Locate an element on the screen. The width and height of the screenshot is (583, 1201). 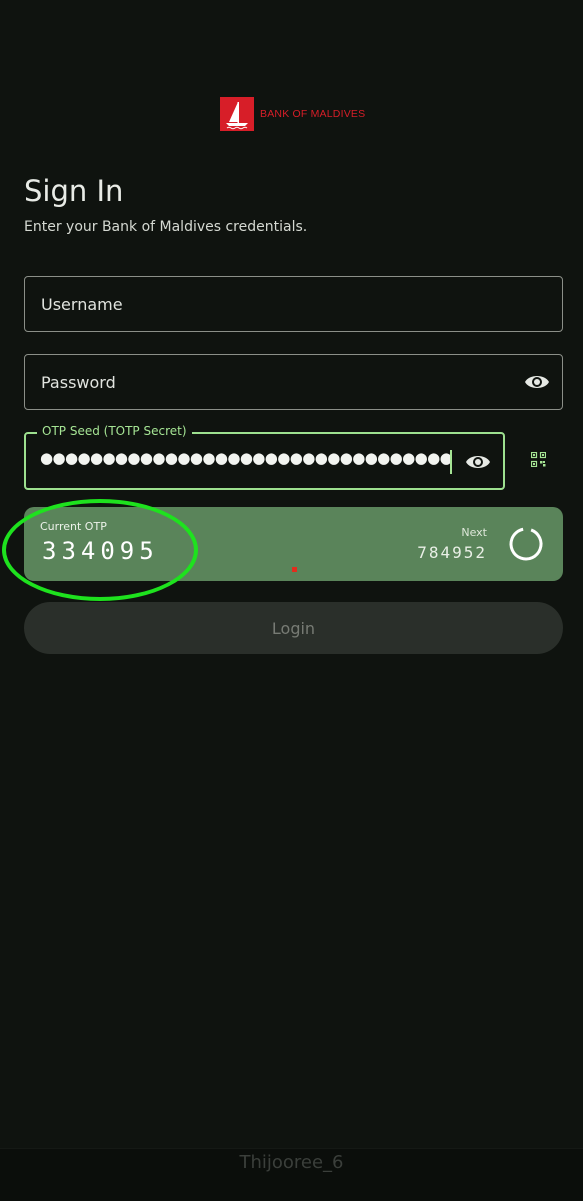
text-cursor is located at coordinates (451, 462).